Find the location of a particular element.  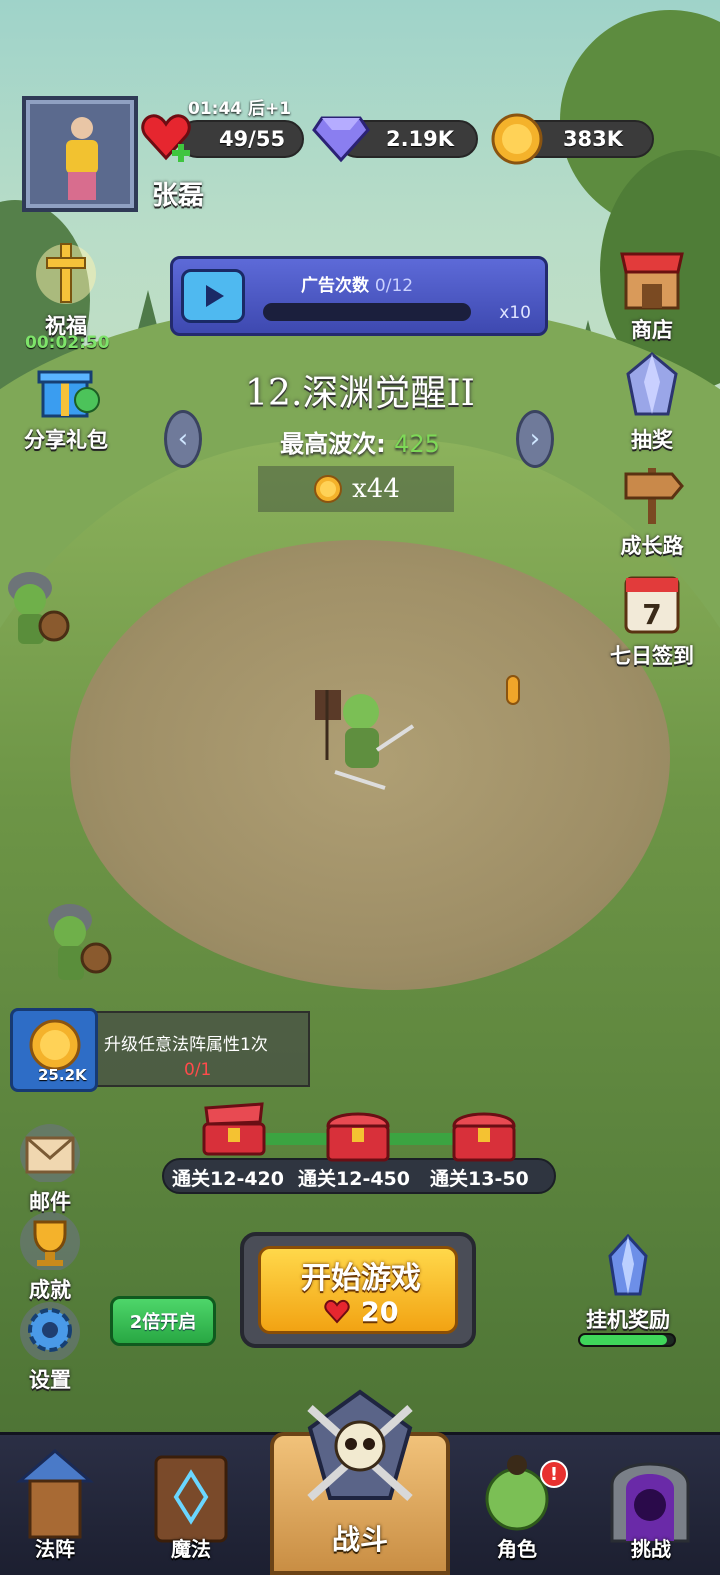

share-gift-label: 分享礼包 is located at coordinates (66, 440).